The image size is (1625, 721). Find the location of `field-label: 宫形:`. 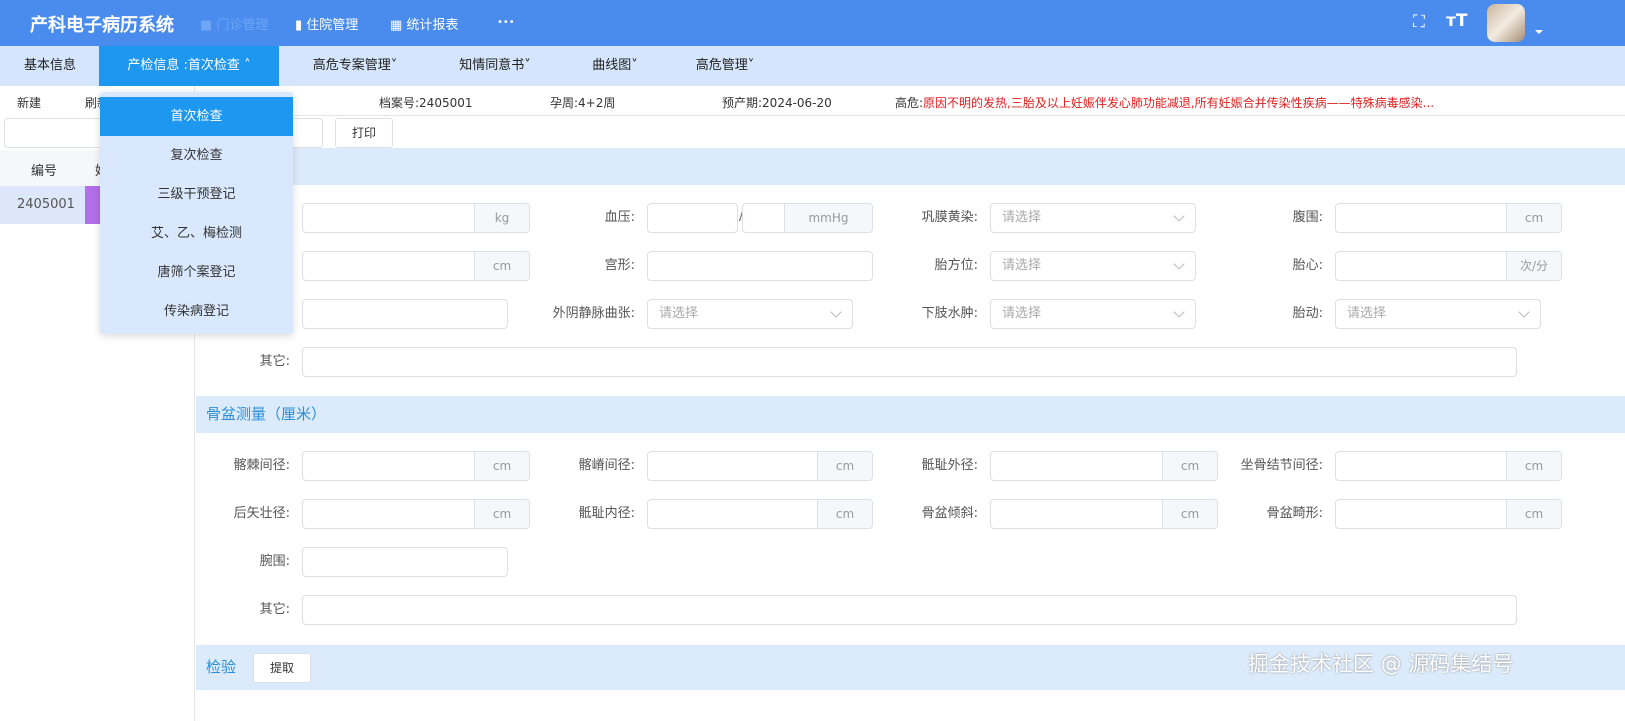

field-label: 宫形: is located at coordinates (619, 265).